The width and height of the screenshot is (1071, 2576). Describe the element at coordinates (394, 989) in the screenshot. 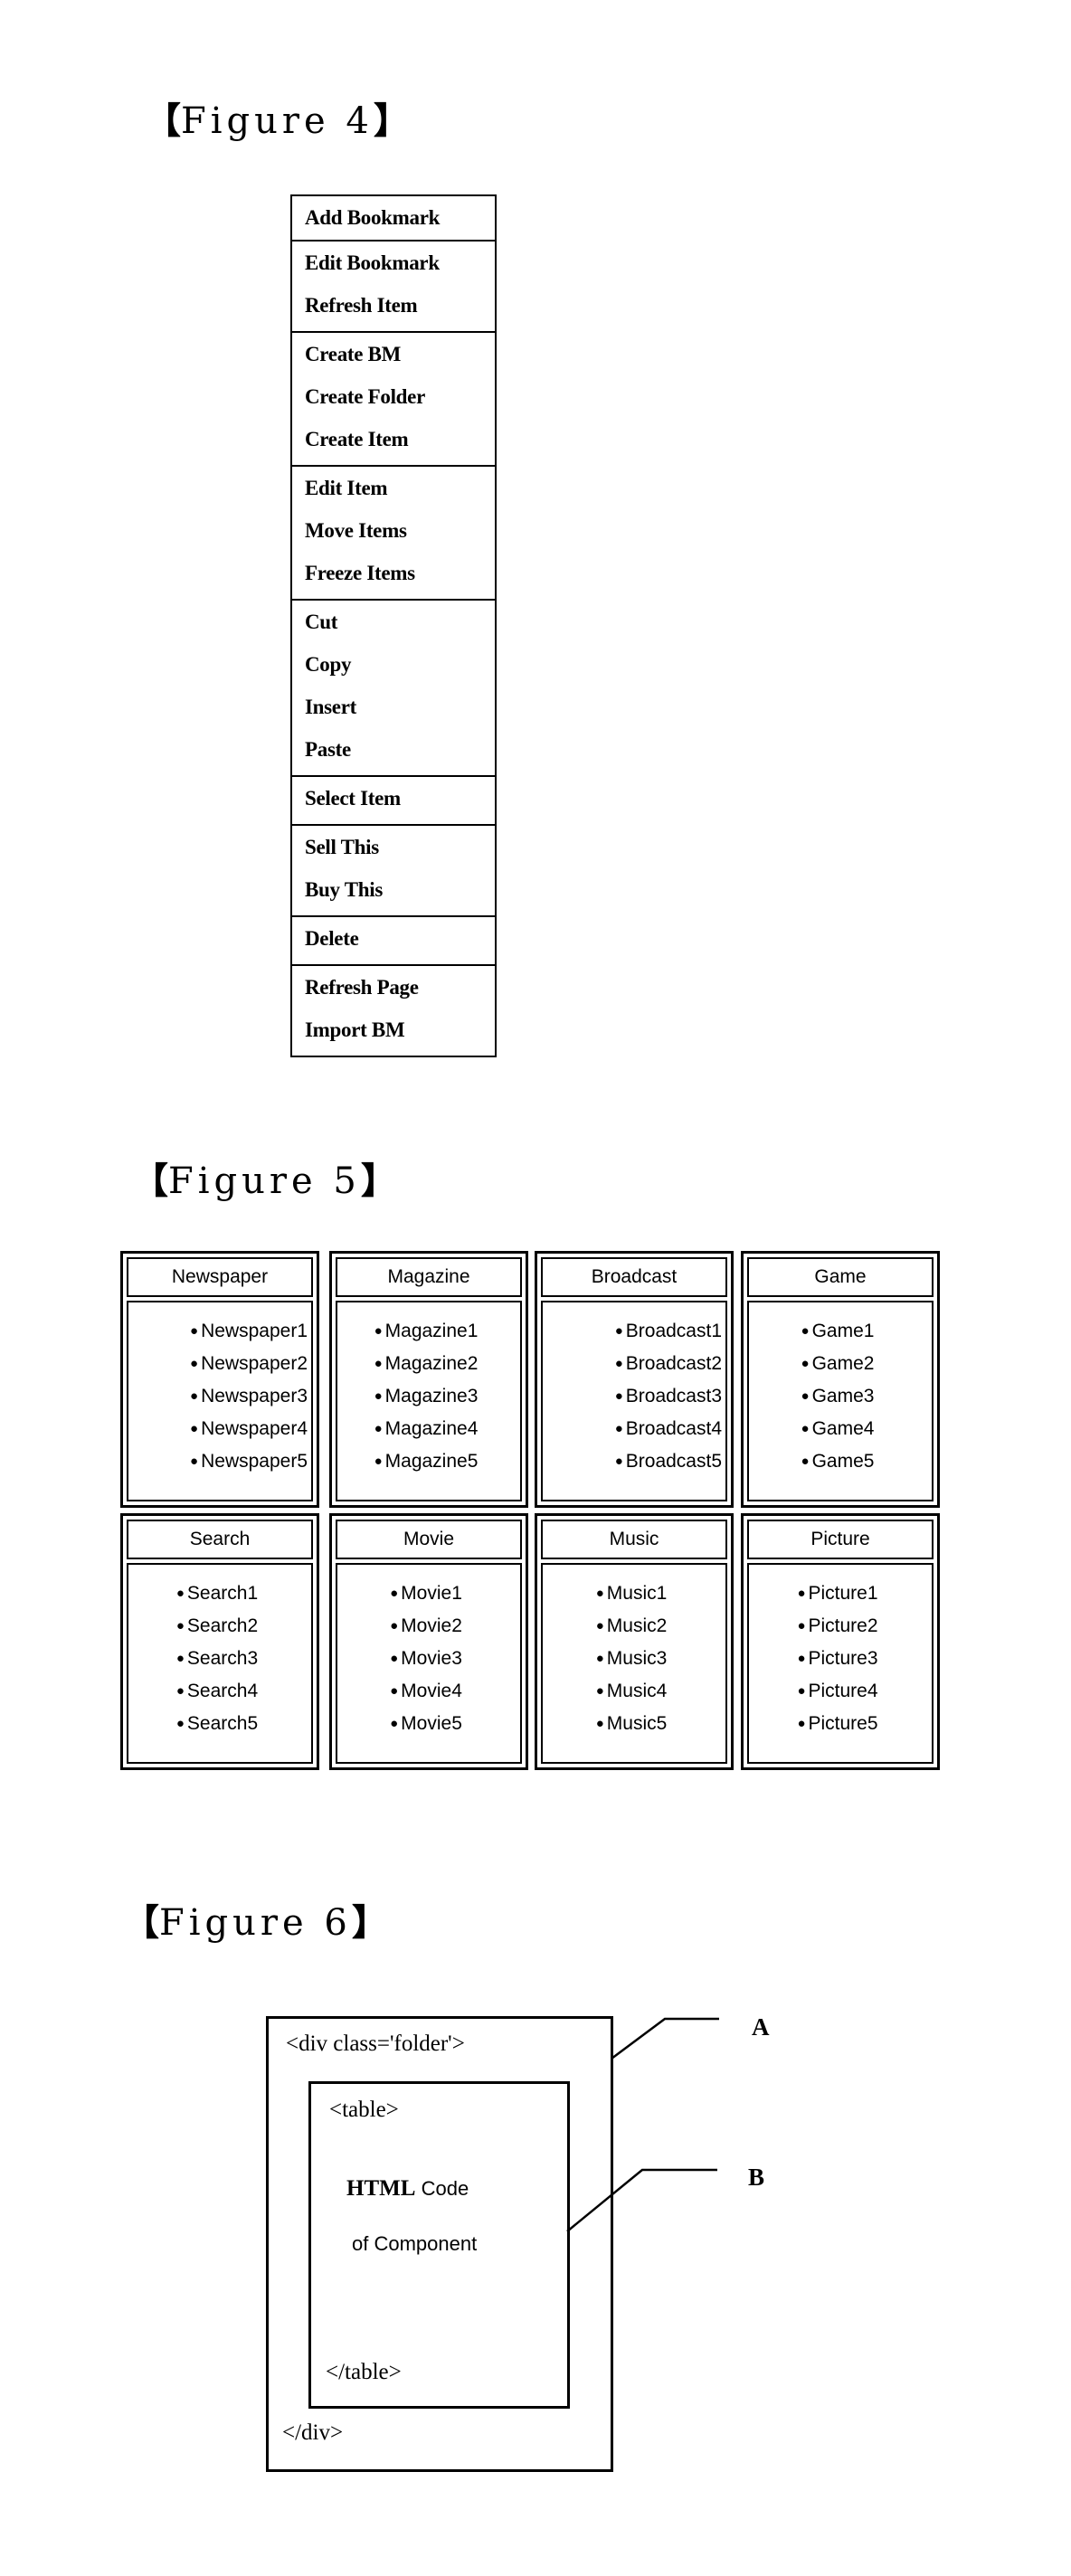

I see `menu-item-refresh-page: Refresh Page` at that location.